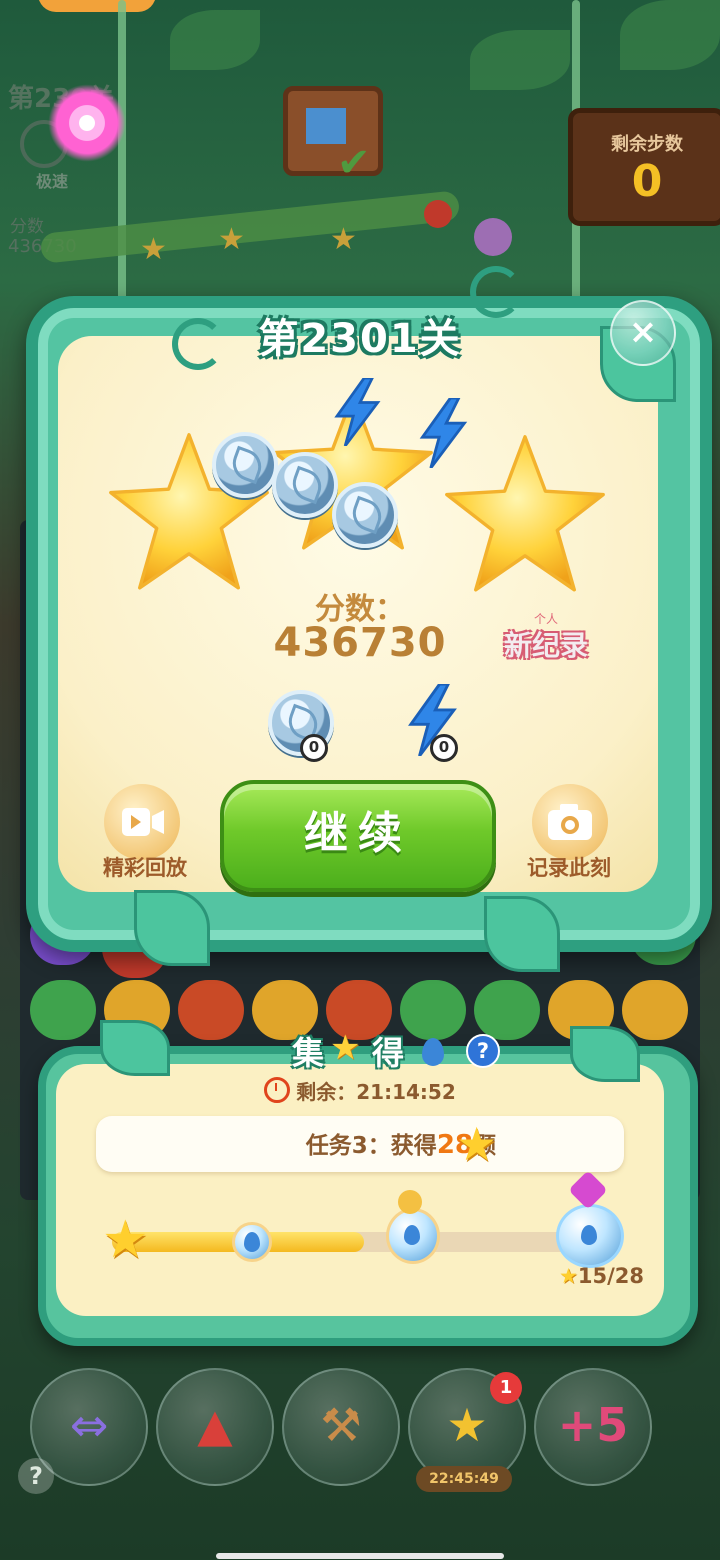 The height and width of the screenshot is (1560, 720). Describe the element at coordinates (296, 1143) in the screenshot. I see `task-text: 任务3：获得28颗` at that location.